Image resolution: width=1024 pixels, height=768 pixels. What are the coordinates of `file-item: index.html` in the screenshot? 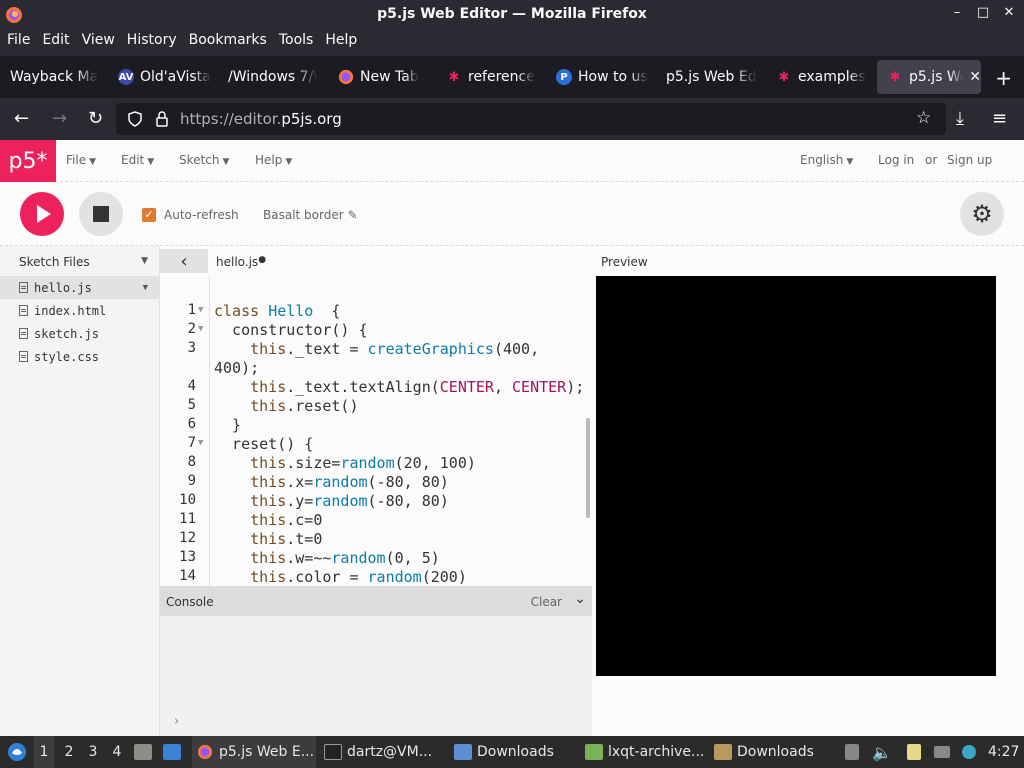 It's located at (80, 310).